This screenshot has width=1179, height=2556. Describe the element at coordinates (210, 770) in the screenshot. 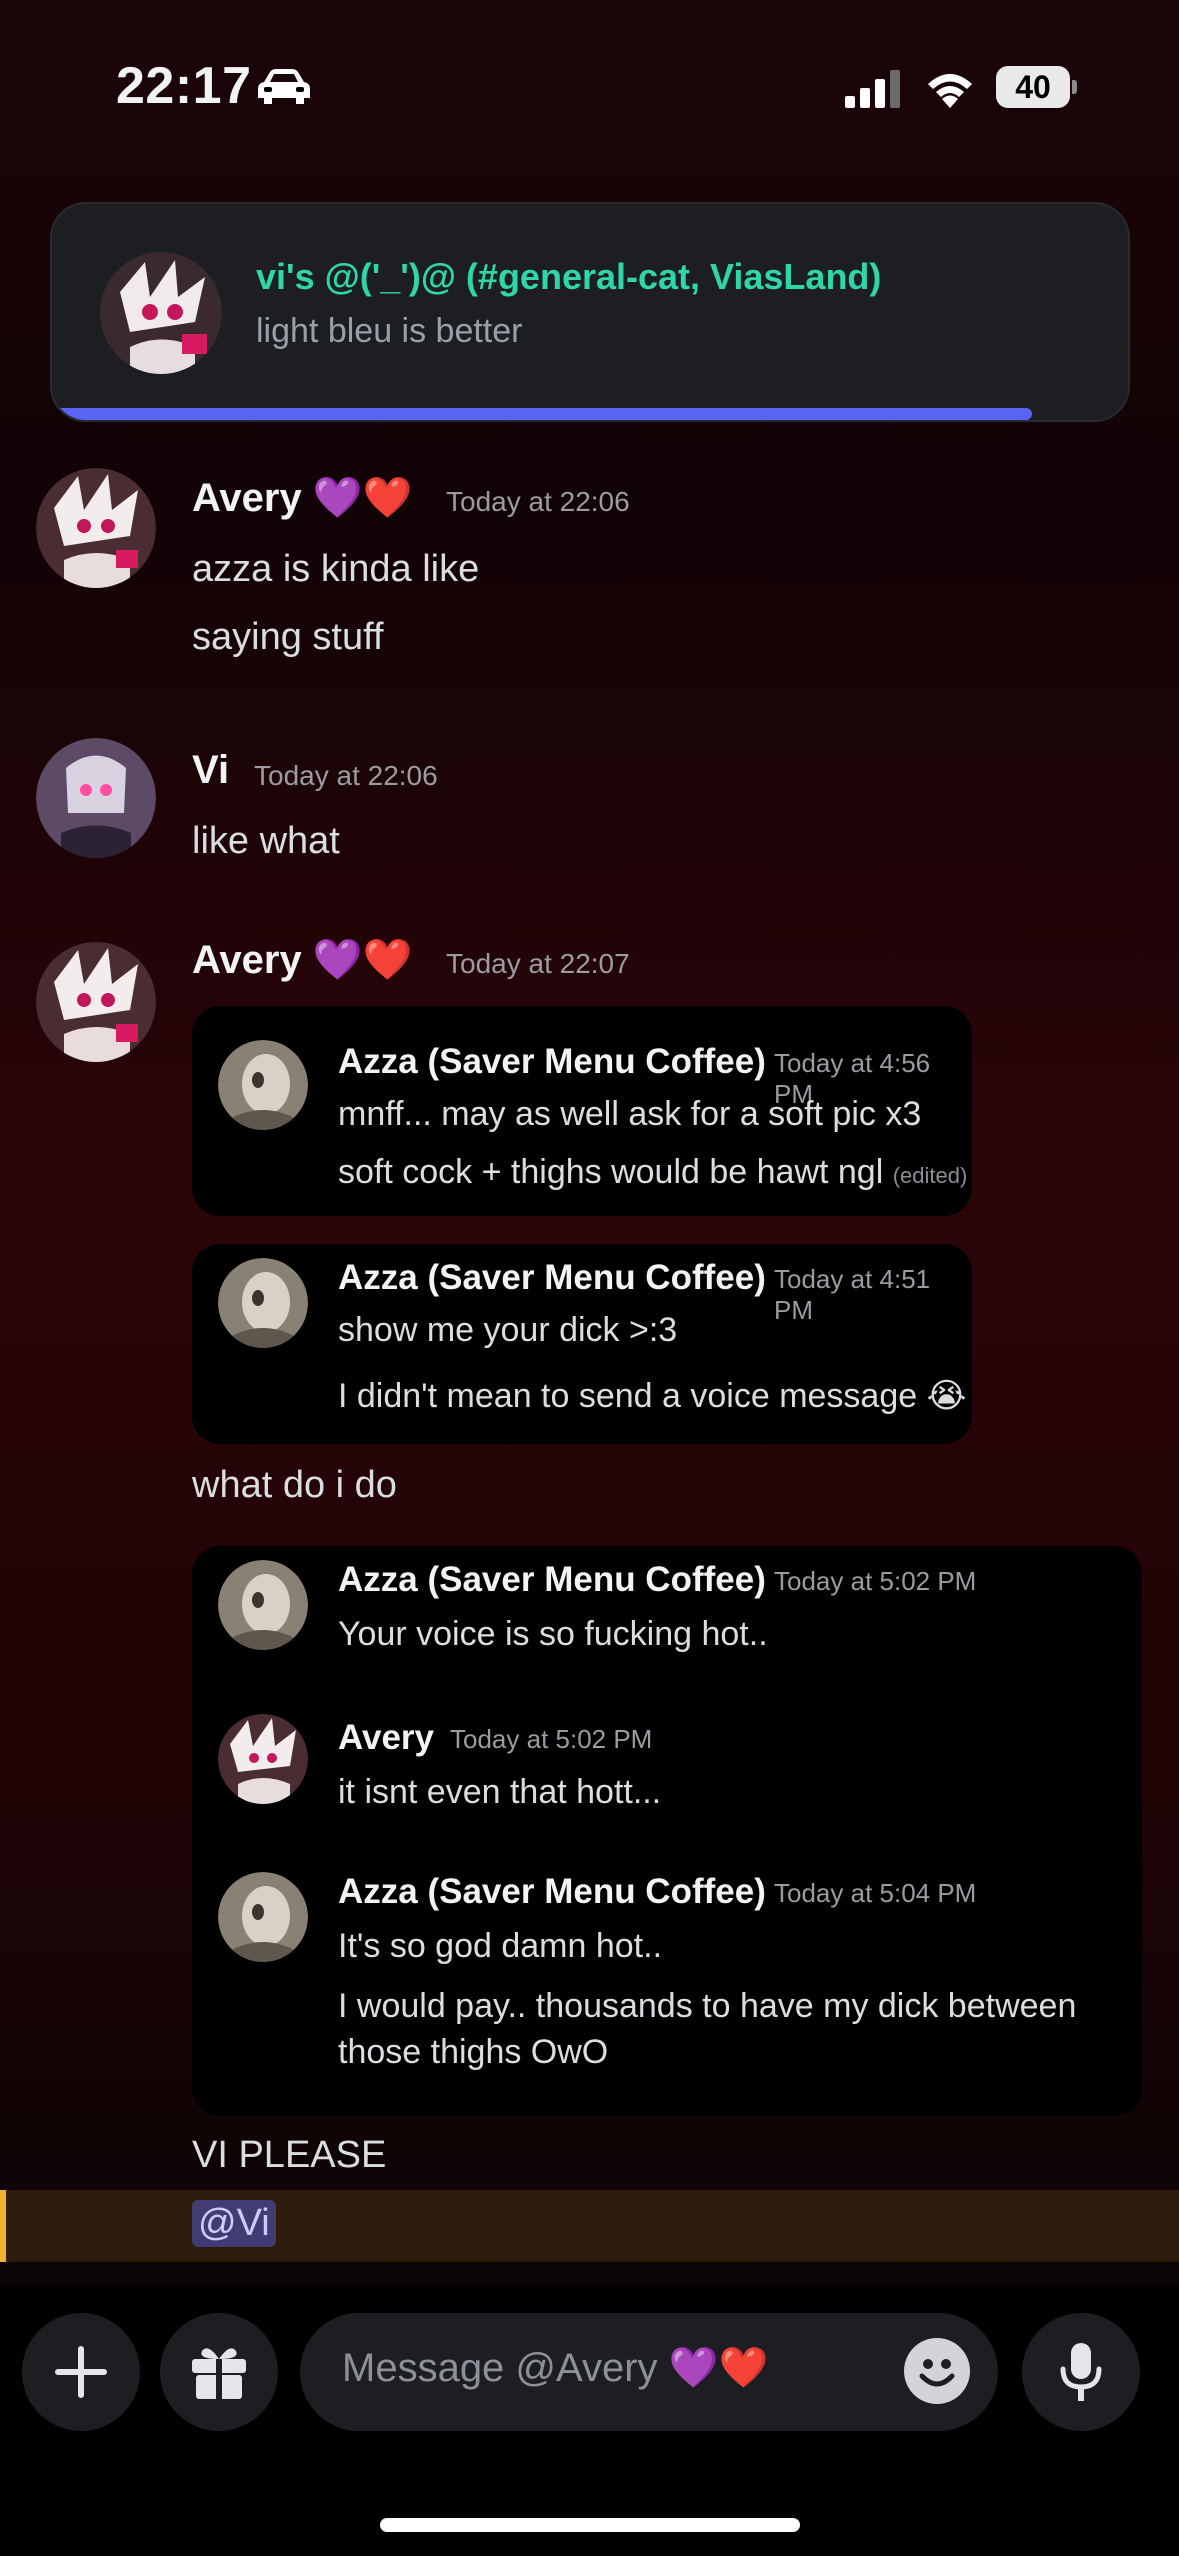

I see `message-author: Vi` at that location.